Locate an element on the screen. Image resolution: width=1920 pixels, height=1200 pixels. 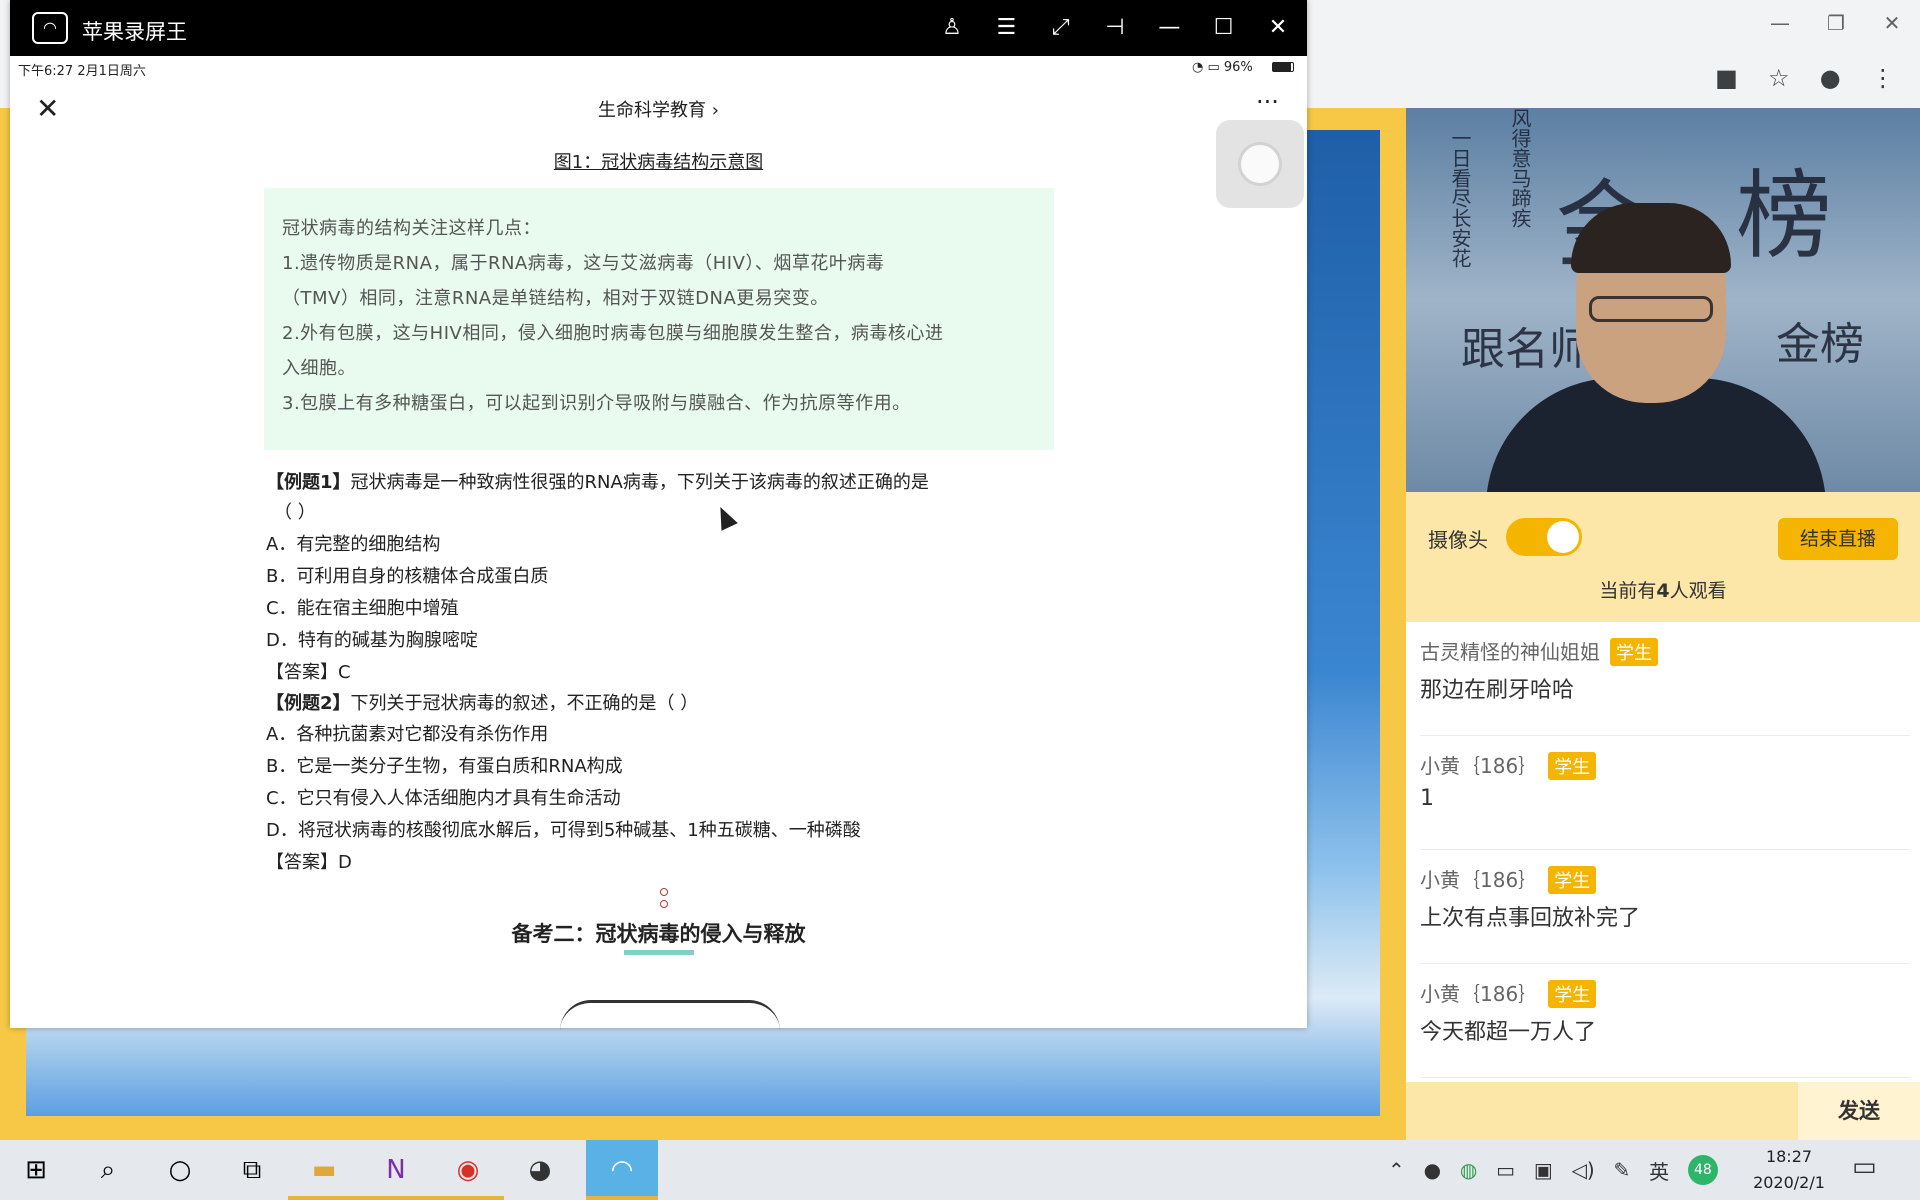
browser-toolbar: ■ ☆ ● ⋮ is located at coordinates (1805, 78).